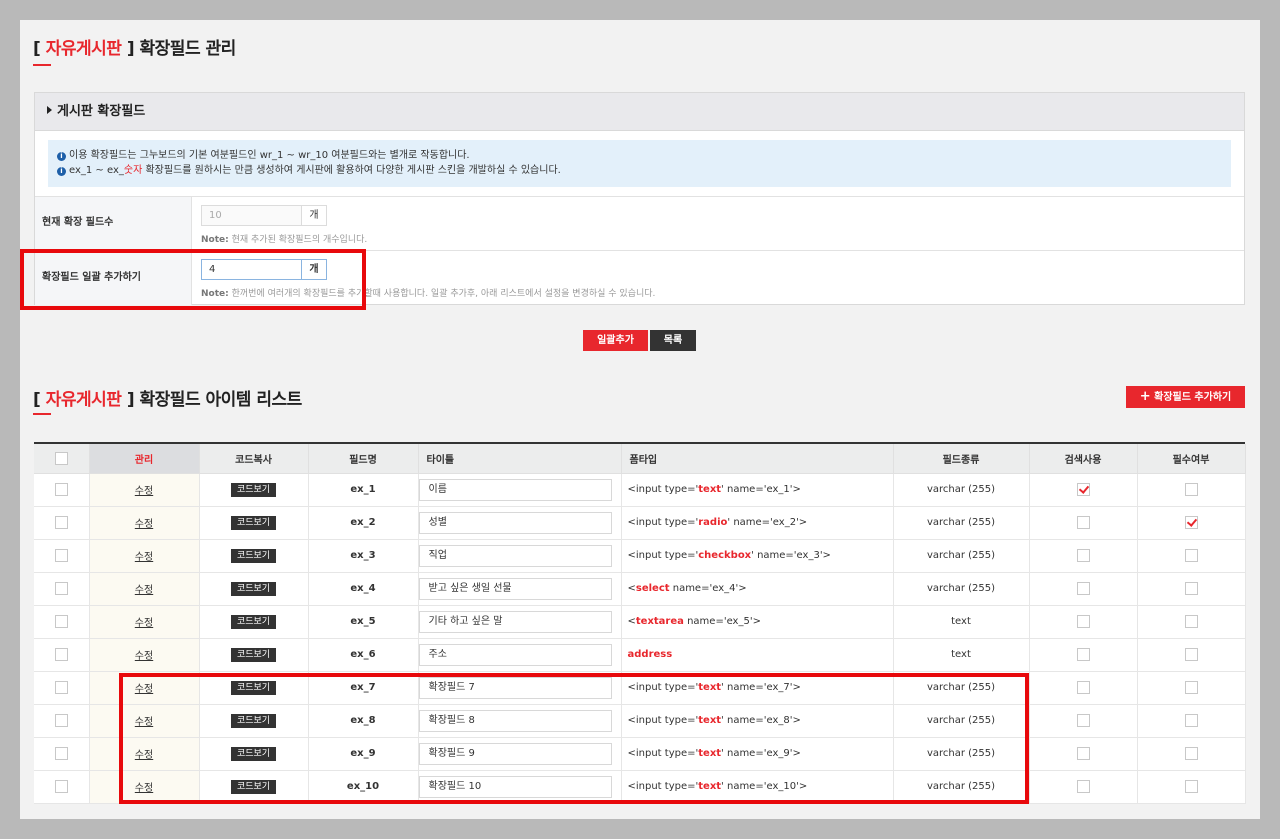 This screenshot has height=839, width=1280. What do you see at coordinates (515, 489) in the screenshot?
I see `title-input: 이름` at bounding box center [515, 489].